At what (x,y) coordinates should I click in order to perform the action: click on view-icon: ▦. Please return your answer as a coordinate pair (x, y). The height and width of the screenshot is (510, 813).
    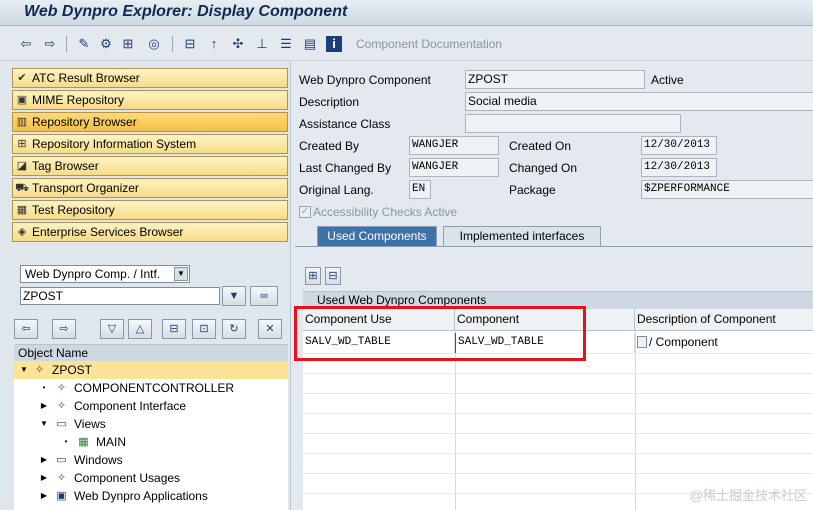
    Looking at the image, I should click on (83, 442).